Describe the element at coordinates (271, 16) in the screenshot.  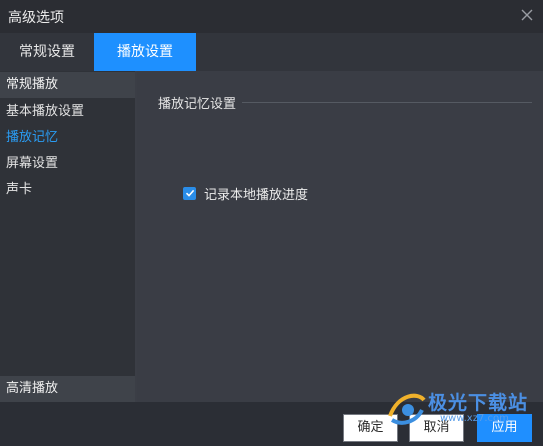
I see `title-bar: 高级选项` at that location.